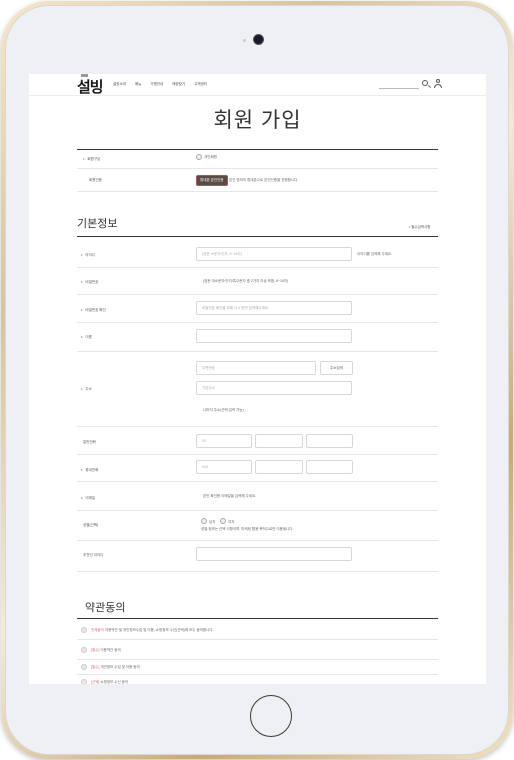  What do you see at coordinates (110, 681) in the screenshot?
I see `agree-marketing-text: [선택] 쇼핑정보 수신 동의` at bounding box center [110, 681].